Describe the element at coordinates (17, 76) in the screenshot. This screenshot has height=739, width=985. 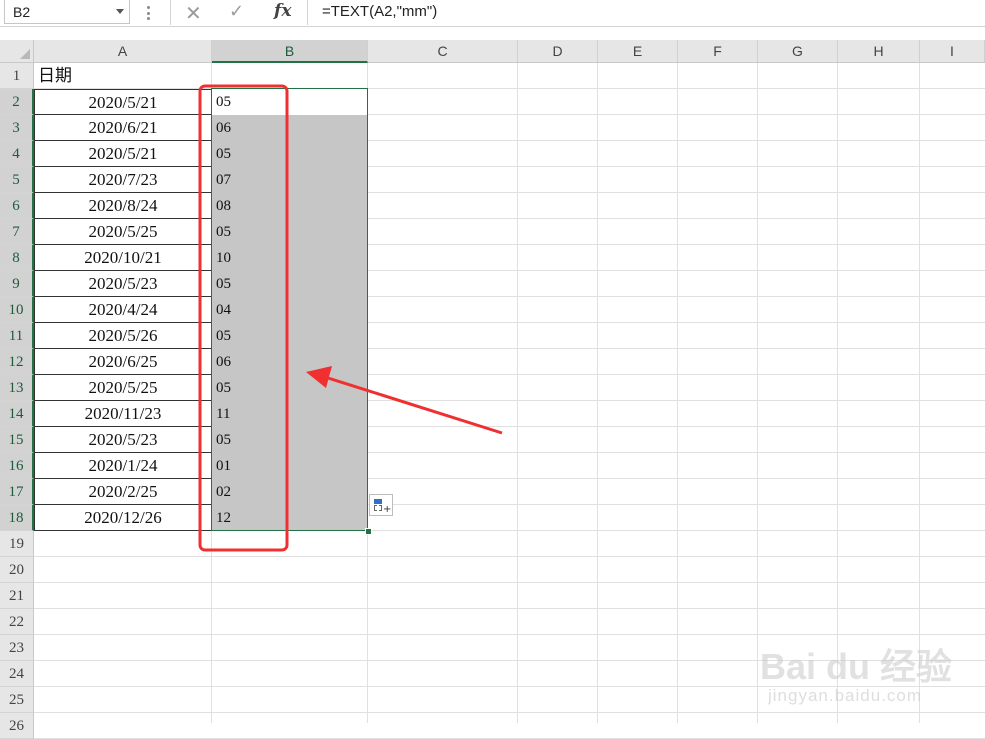
I see `row-header-1: 1` at that location.